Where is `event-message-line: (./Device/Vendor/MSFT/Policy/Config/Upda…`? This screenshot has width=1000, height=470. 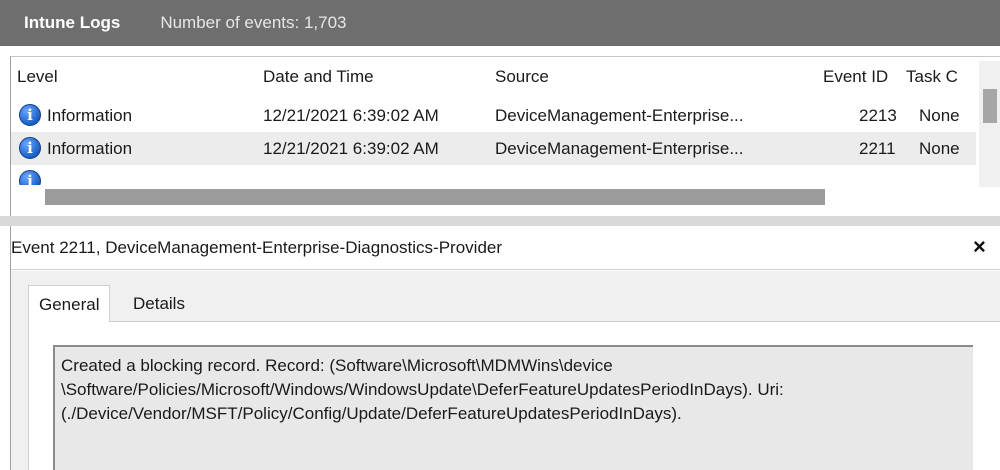
event-message-line: (./Device/Vendor/MSFT/Policy/Config/Upda… is located at coordinates (371, 413).